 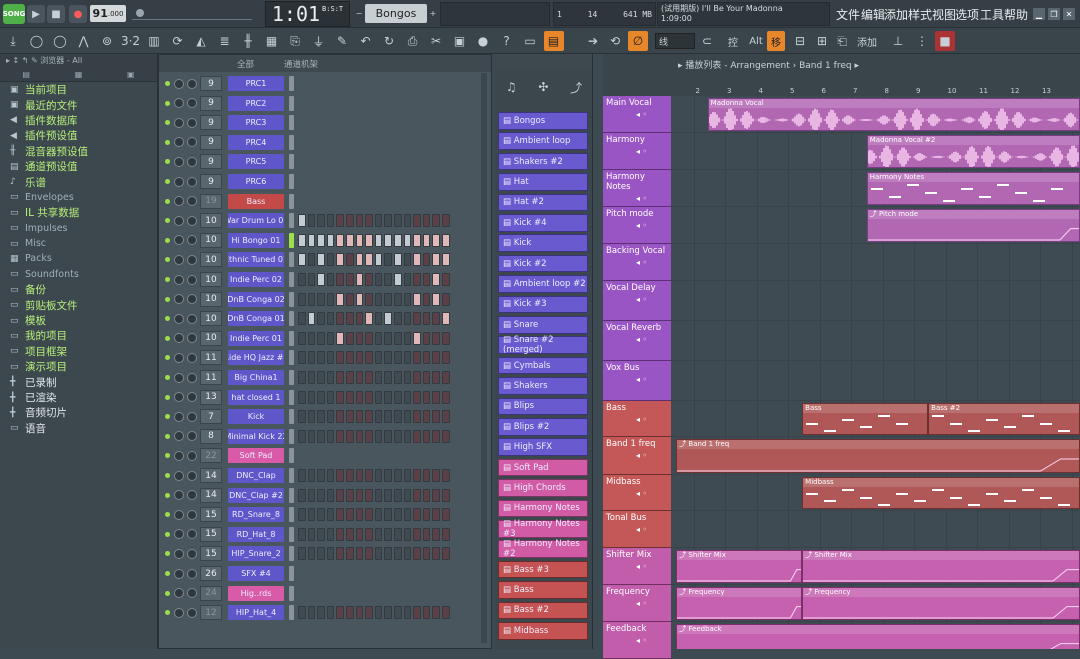 What do you see at coordinates (326, 318) in the screenshot?
I see `channel-row: 10 DnB Conga 01` at bounding box center [326, 318].